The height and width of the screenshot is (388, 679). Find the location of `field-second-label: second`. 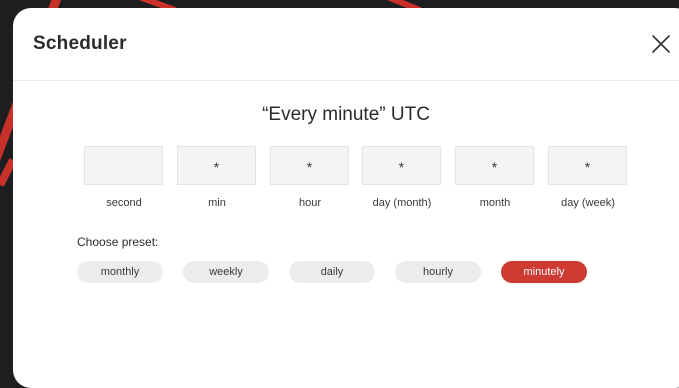

field-second-label: second is located at coordinates (124, 203).